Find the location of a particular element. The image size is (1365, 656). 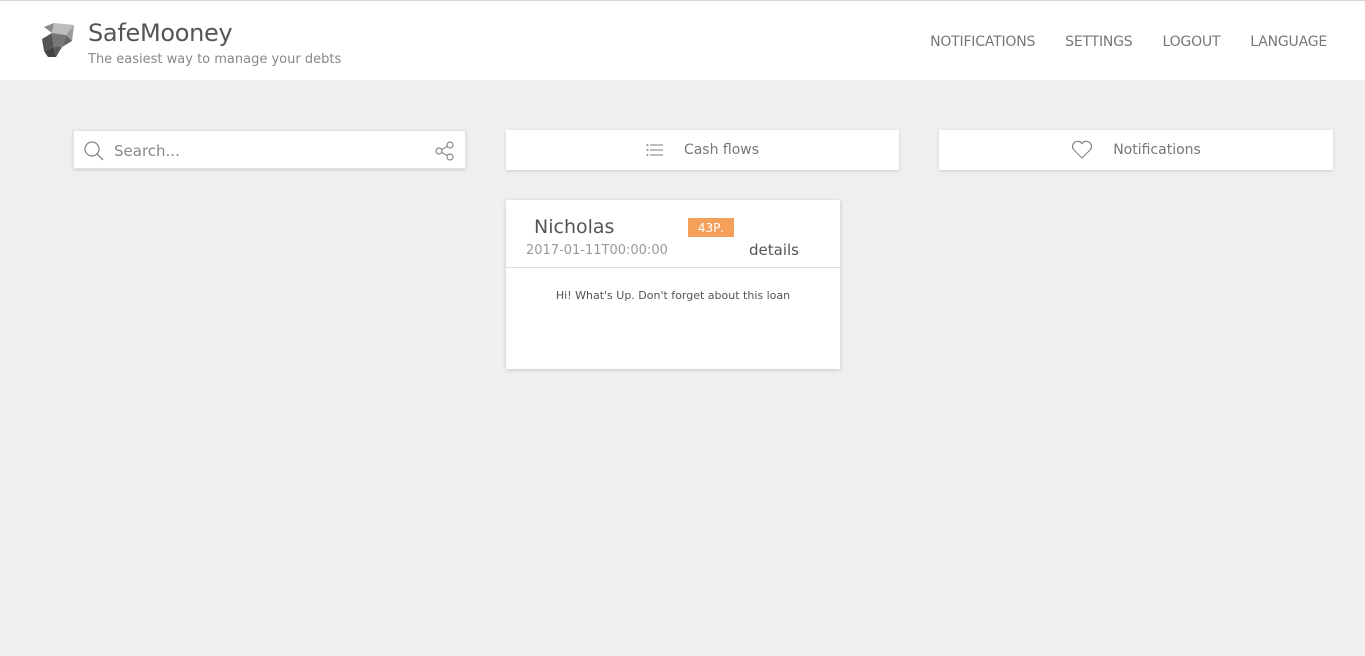

share-icon is located at coordinates (445, 151).